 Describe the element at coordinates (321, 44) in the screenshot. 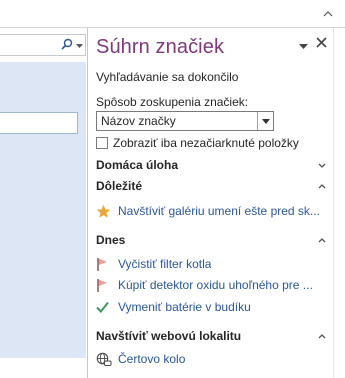

I see `close-icon` at that location.